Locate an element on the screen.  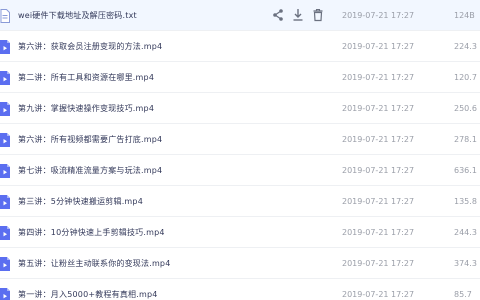
file-size: 135.8 is located at coordinates (465, 201).